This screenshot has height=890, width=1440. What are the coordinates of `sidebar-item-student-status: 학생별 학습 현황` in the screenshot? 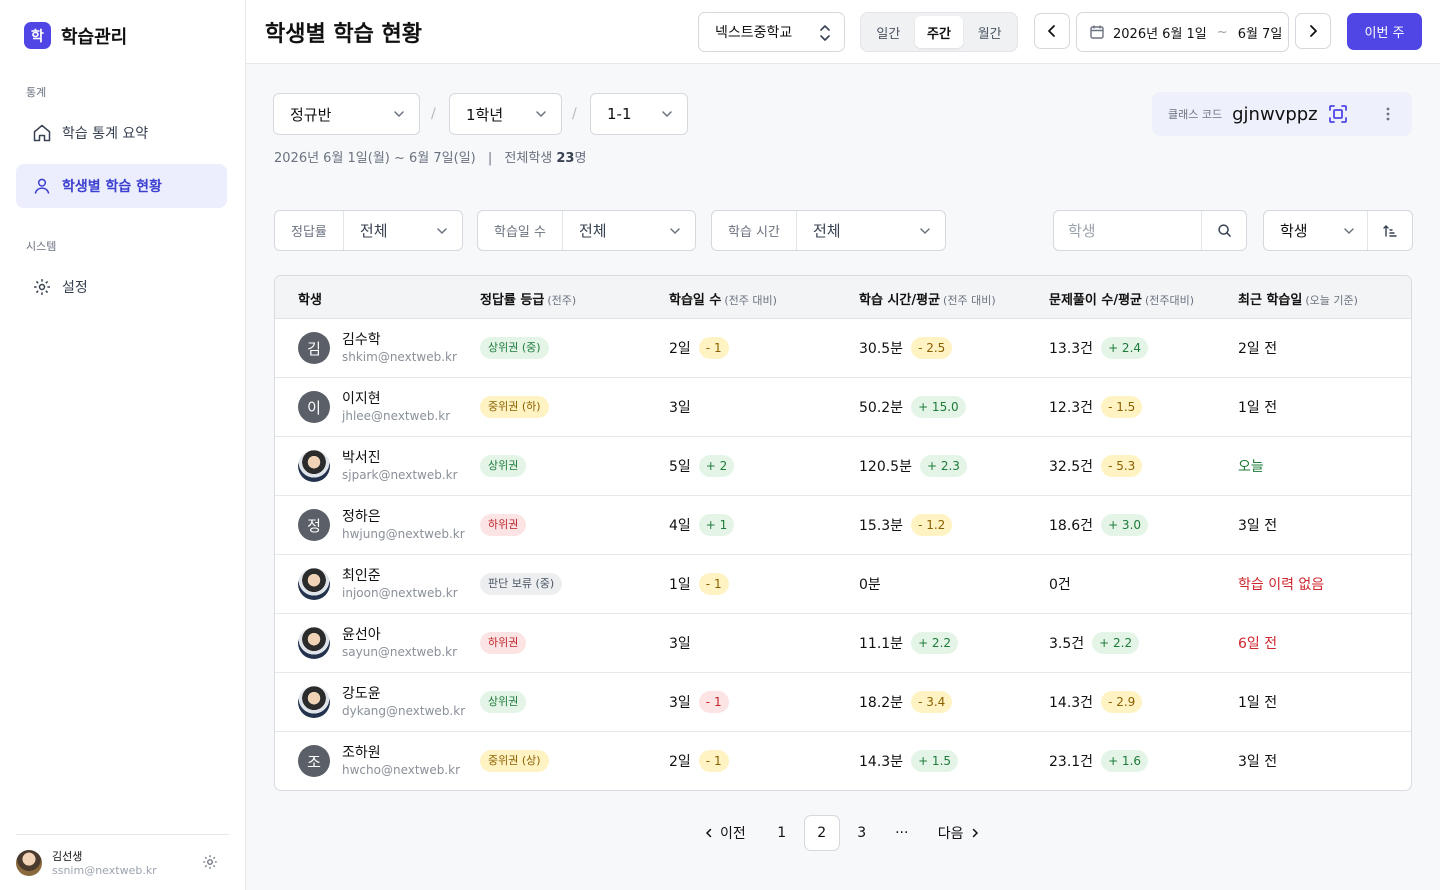 It's located at (121, 186).